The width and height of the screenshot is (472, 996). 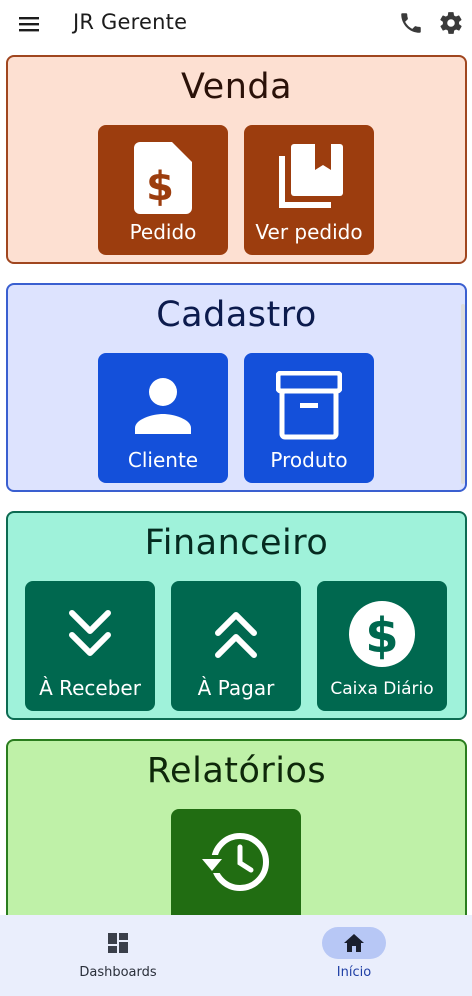 I want to click on tile-produto: Produto, so click(x=309, y=418).